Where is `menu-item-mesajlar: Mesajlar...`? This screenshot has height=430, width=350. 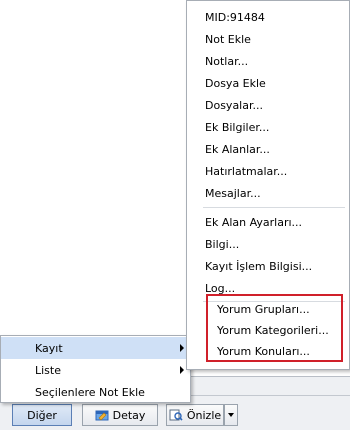 menu-item-mesajlar: Mesajlar... is located at coordinates (268, 193).